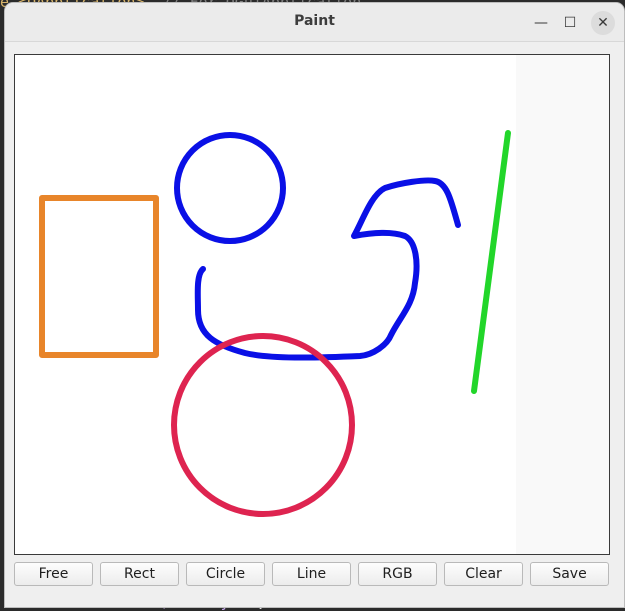  I want to click on title-bar: Paint — ☐ ✕, so click(314, 22).